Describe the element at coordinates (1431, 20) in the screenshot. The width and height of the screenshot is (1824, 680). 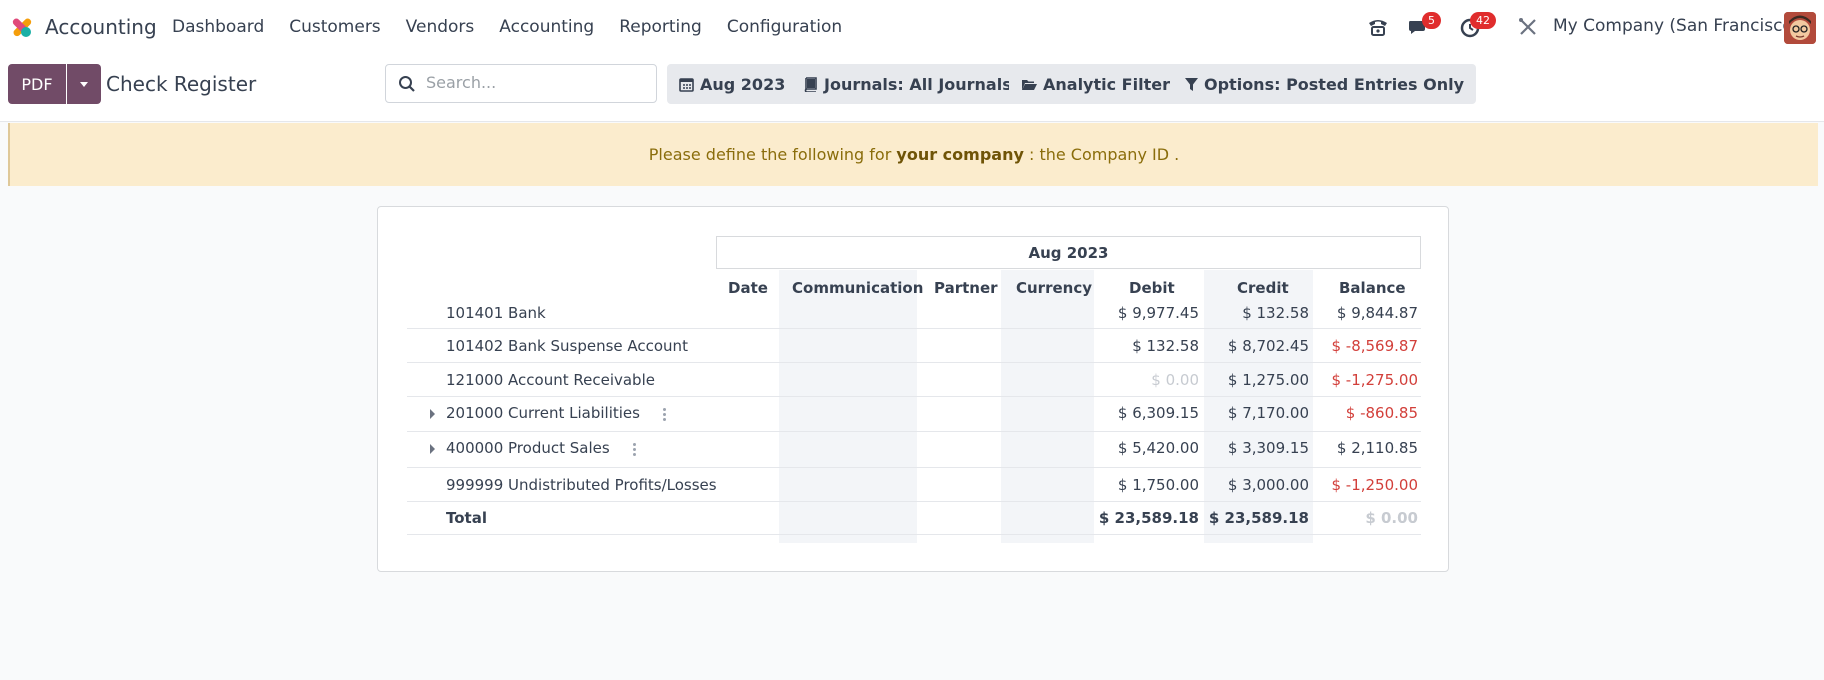
I see `messages-badge: 5` at that location.